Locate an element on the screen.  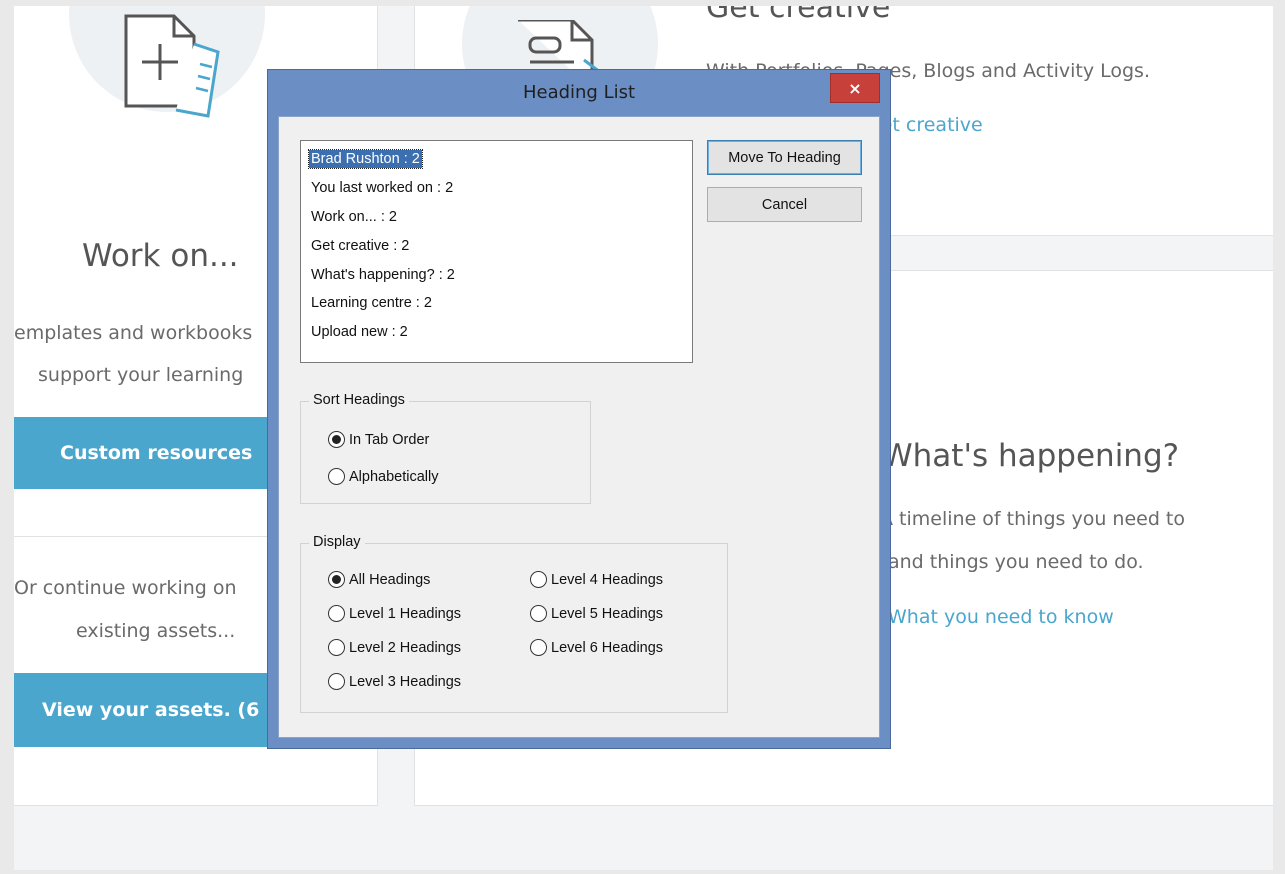
move-to-heading-button: Move To Heading is located at coordinates (784, 157).